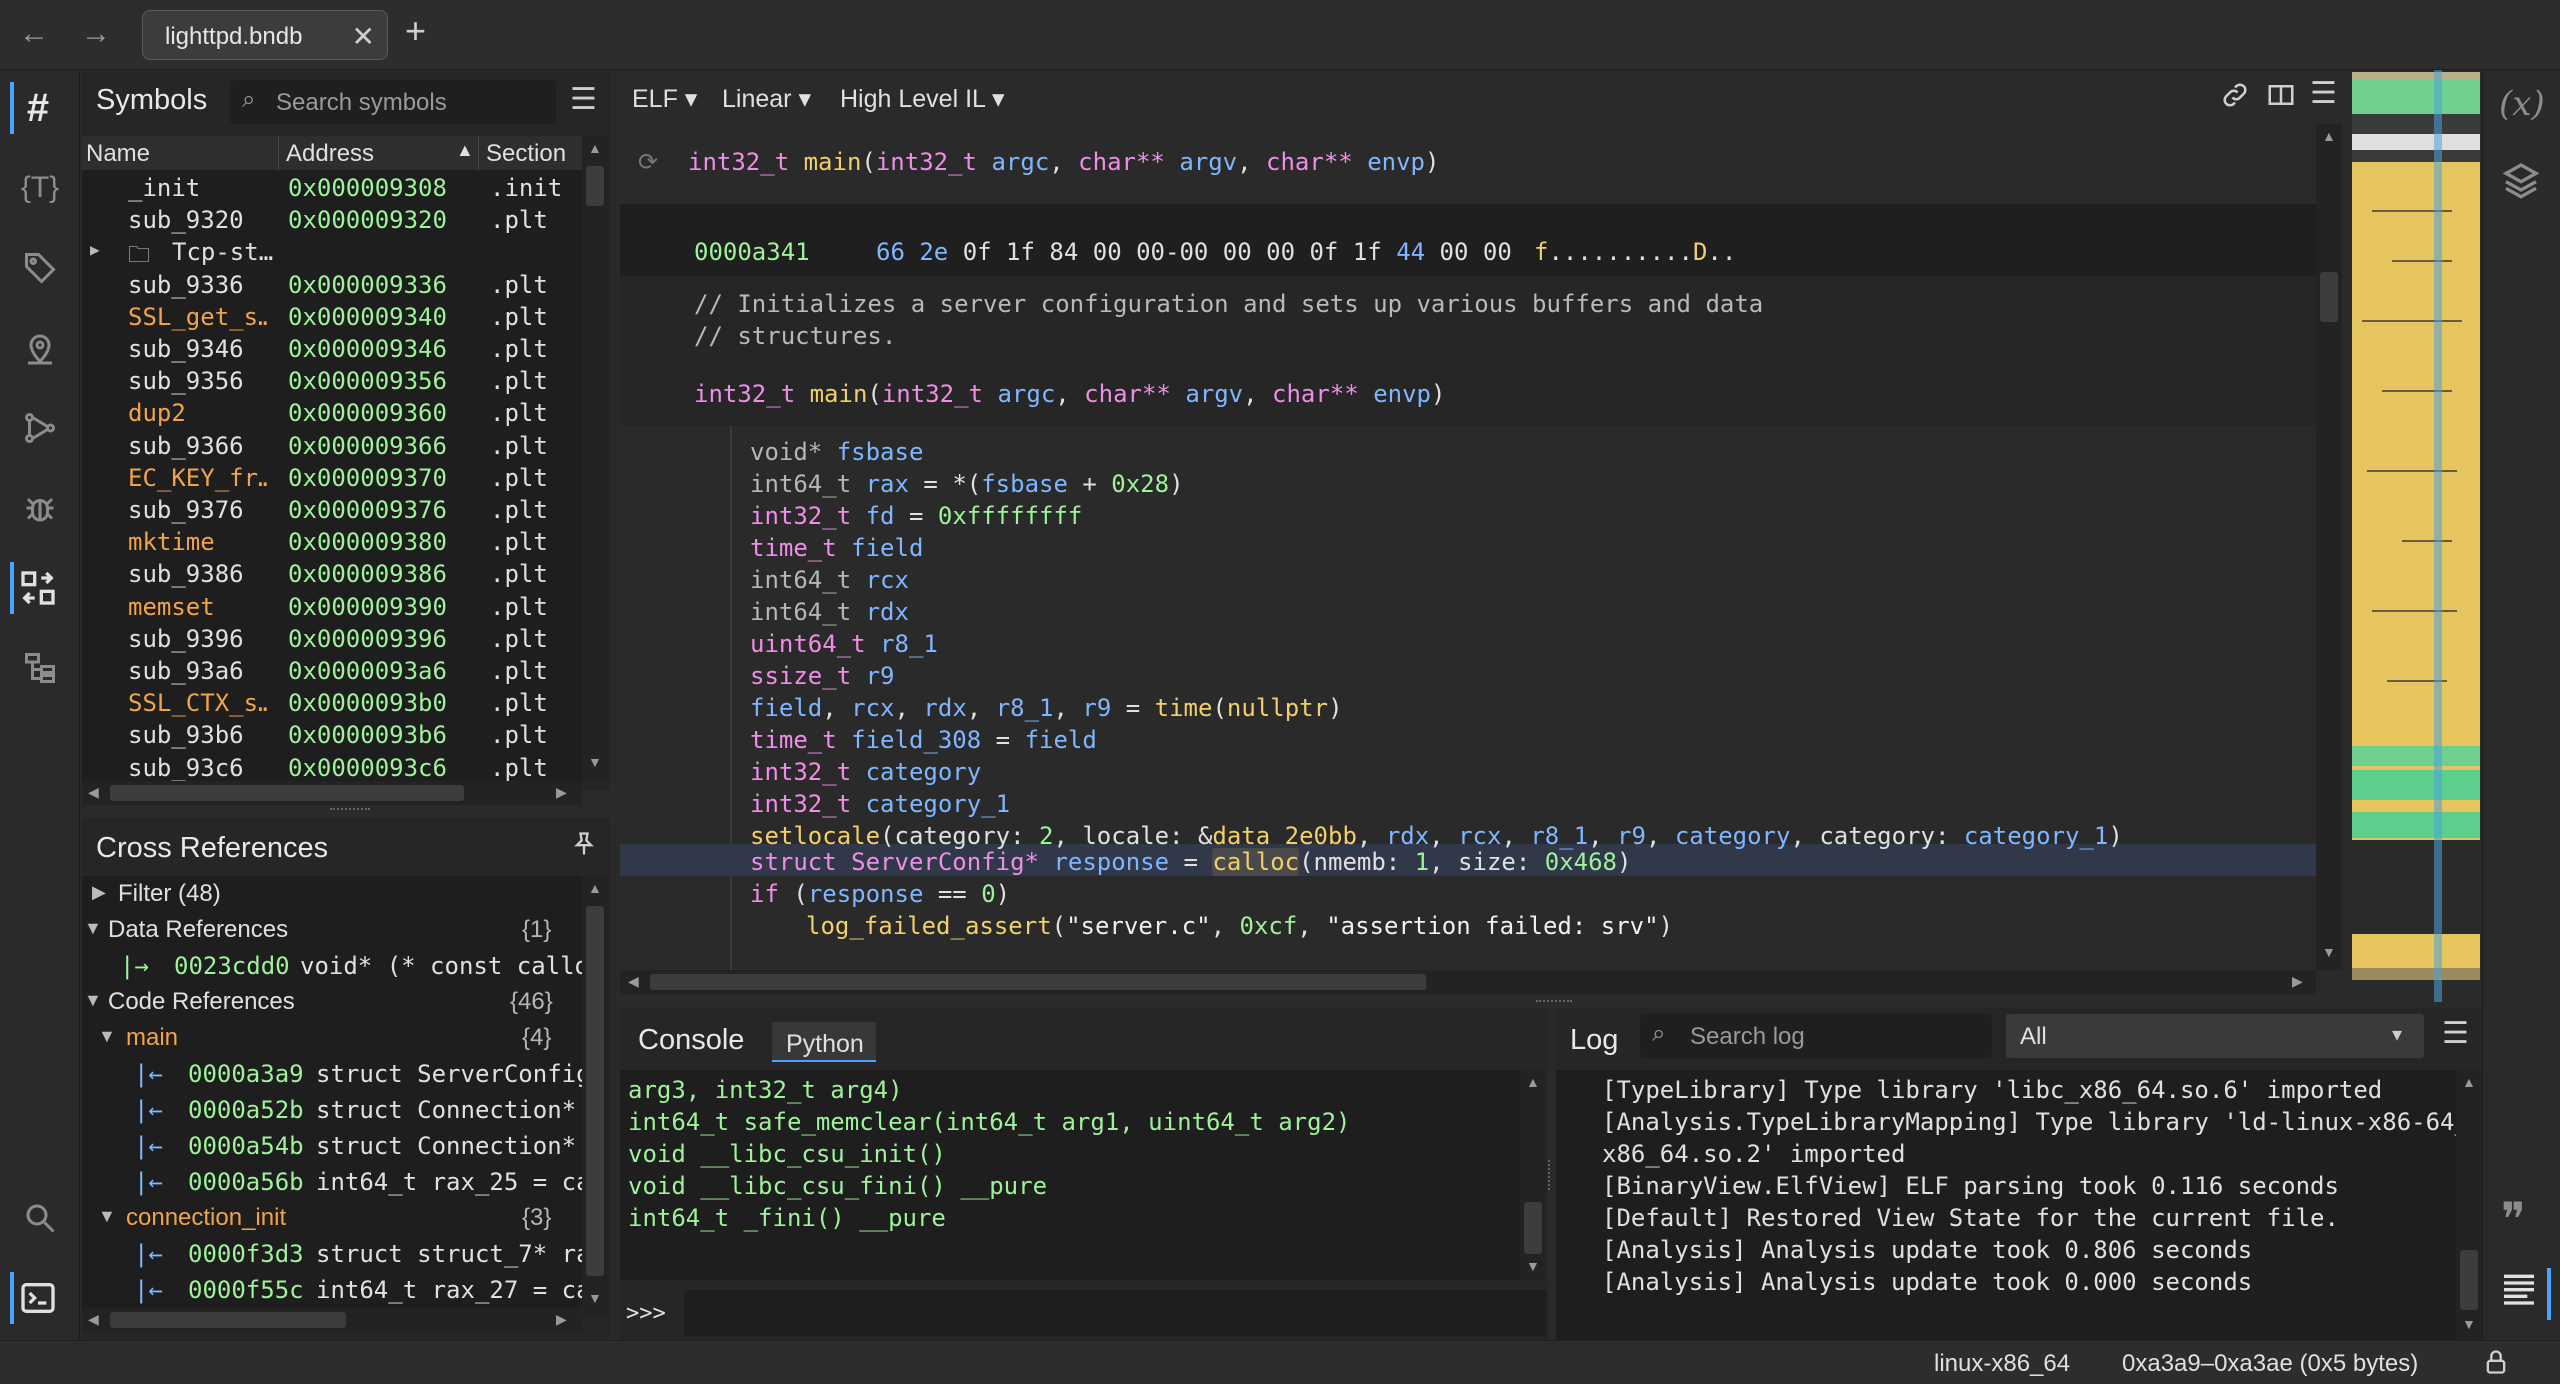 This screenshot has height=1384, width=2560. Describe the element at coordinates (415, 31) in the screenshot. I see `new-tab-plus-icon: +` at that location.